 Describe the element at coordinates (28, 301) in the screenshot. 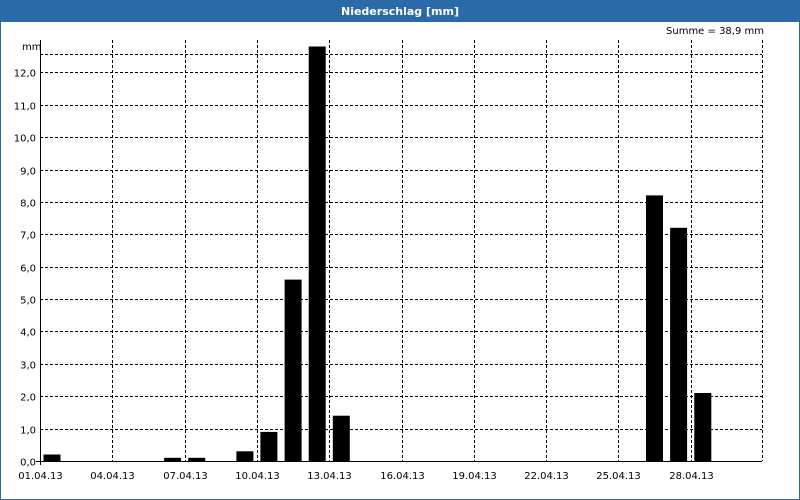

I see `y-tick-label: 5,0` at that location.